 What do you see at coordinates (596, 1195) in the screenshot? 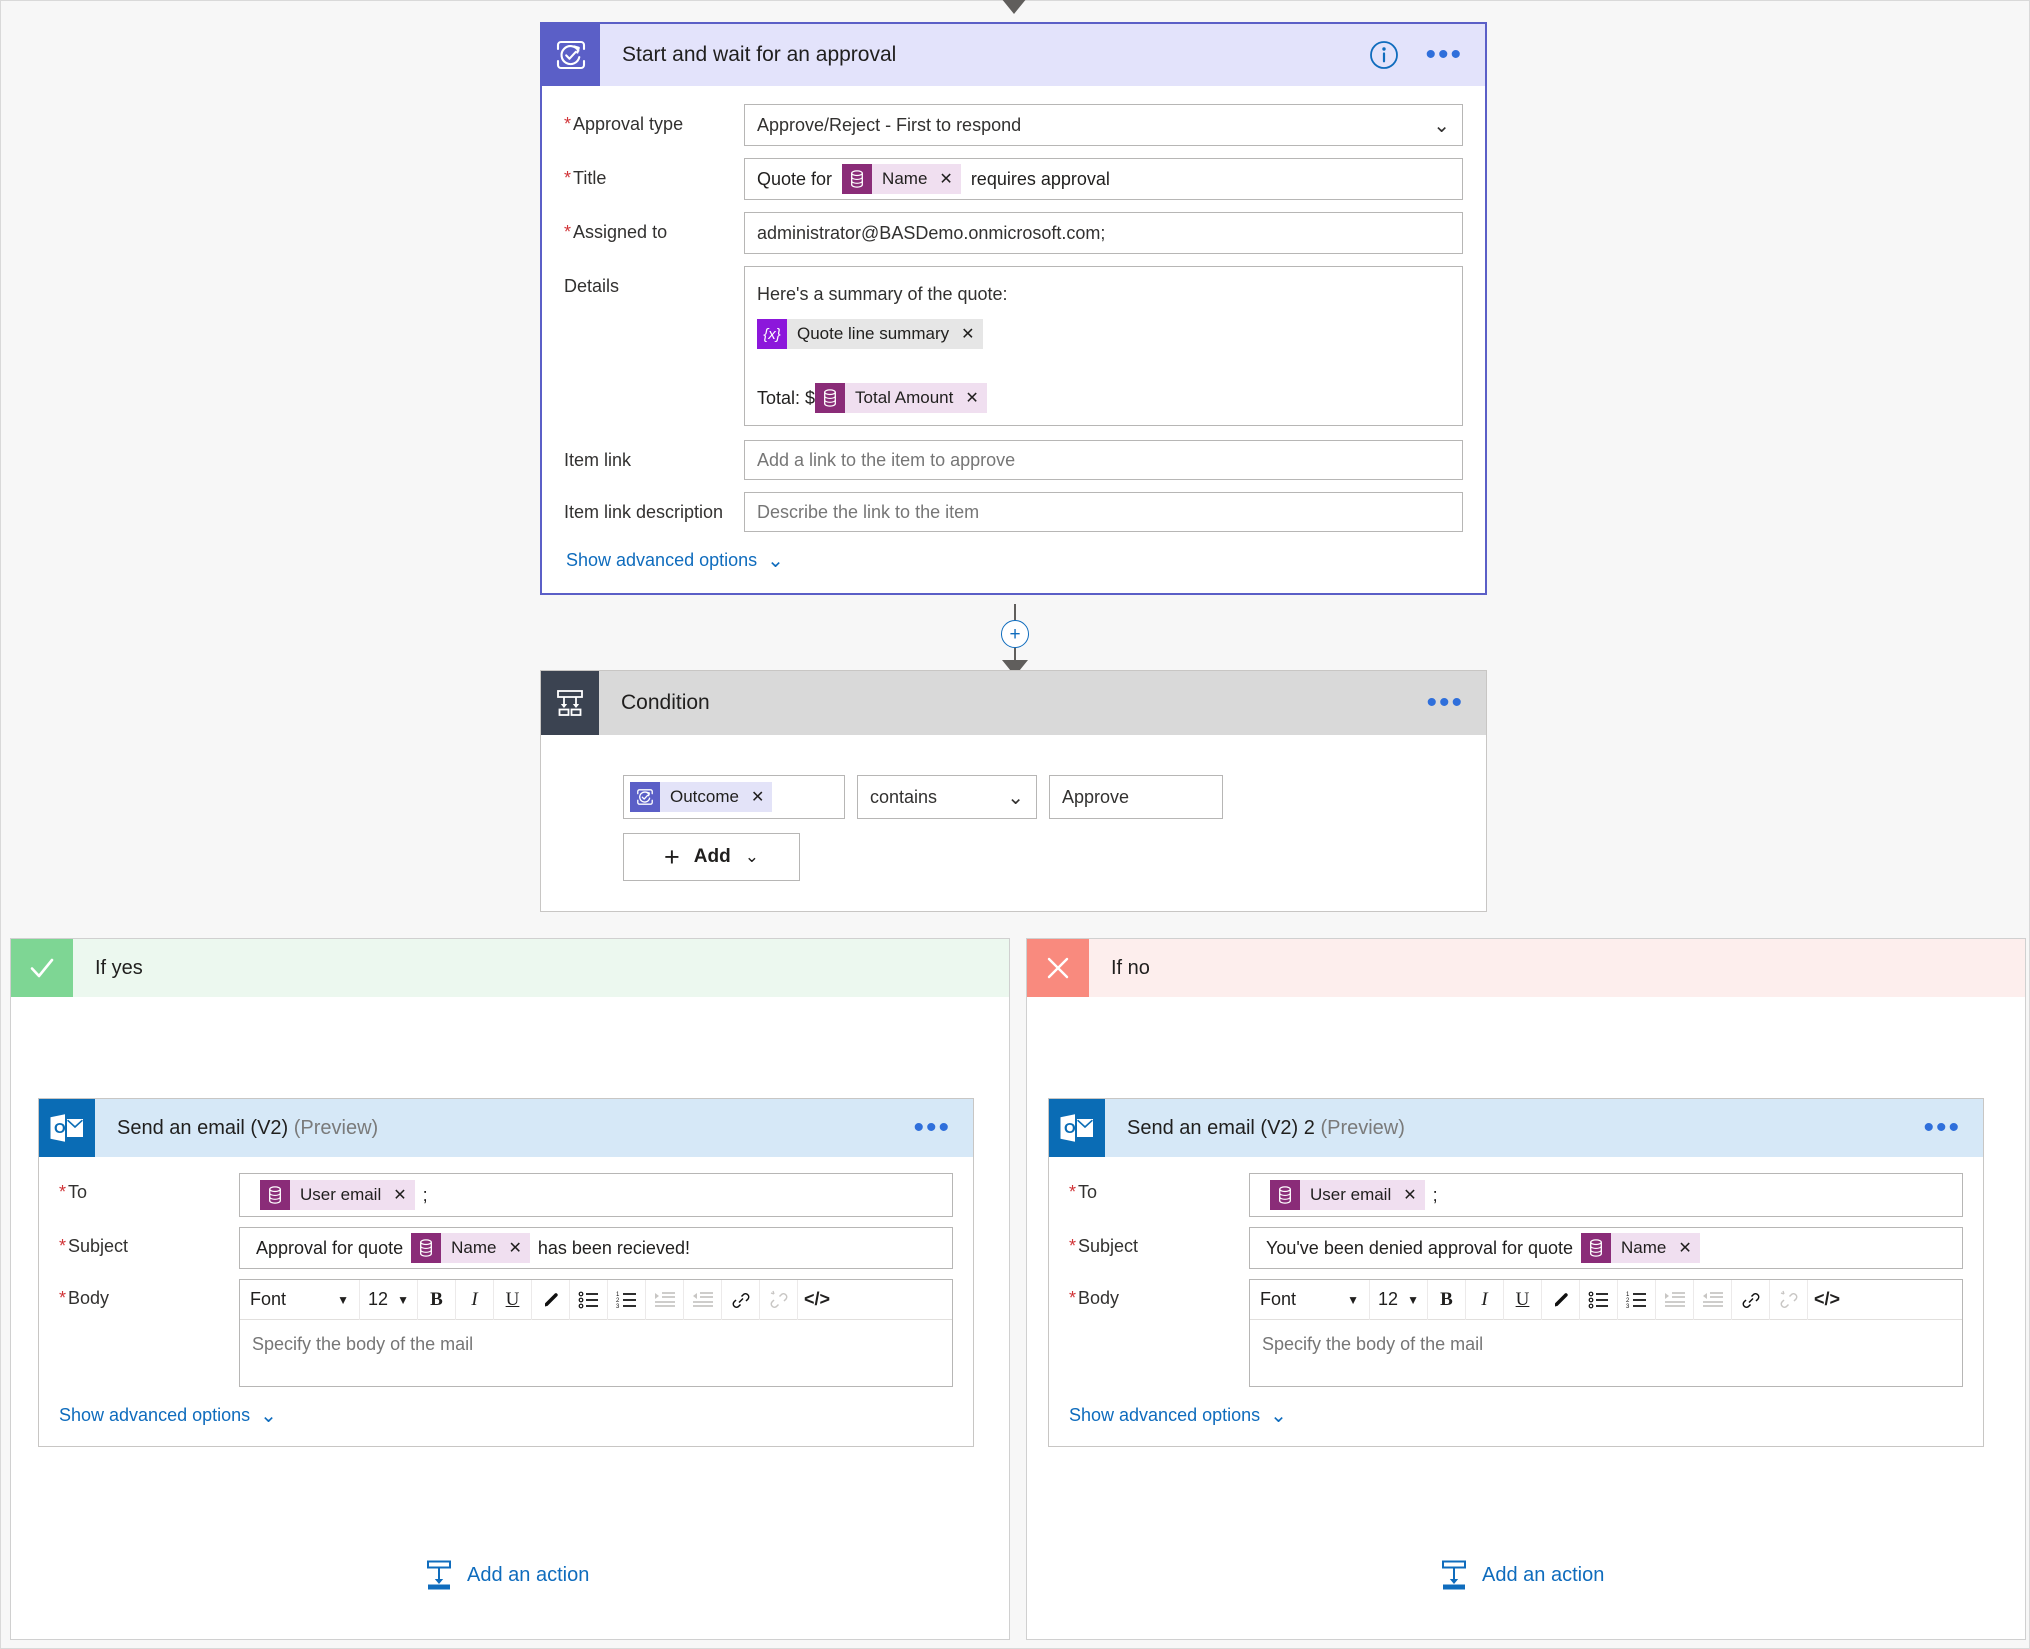
I see `email-to-input-yes: User email ✕ ;` at bounding box center [596, 1195].